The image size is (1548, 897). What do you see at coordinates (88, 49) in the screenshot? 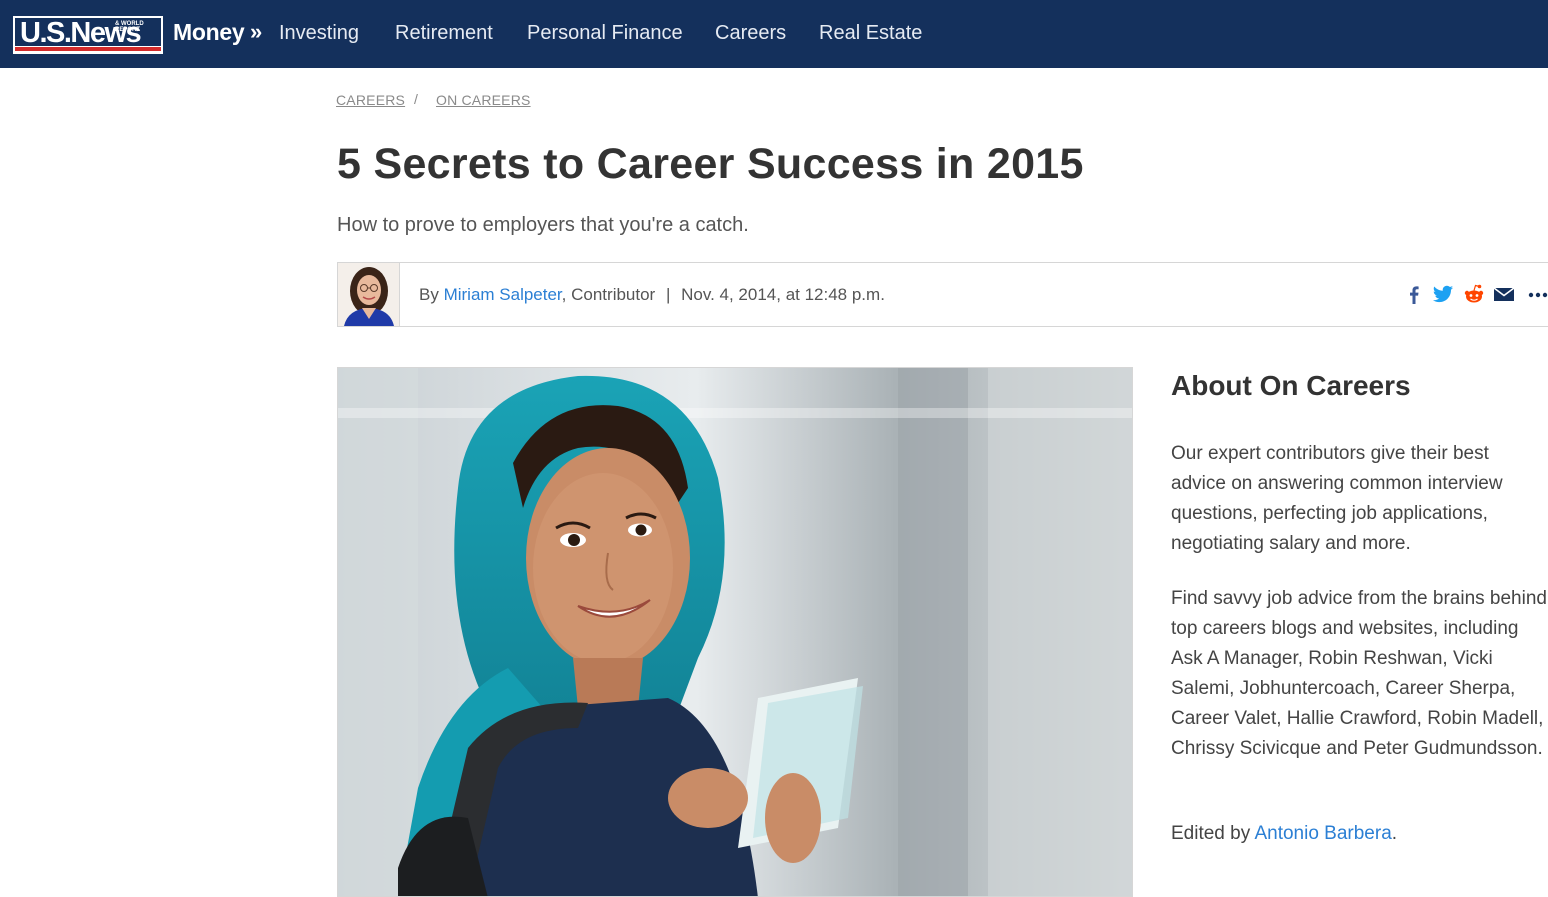
I see `logo-stripe` at bounding box center [88, 49].